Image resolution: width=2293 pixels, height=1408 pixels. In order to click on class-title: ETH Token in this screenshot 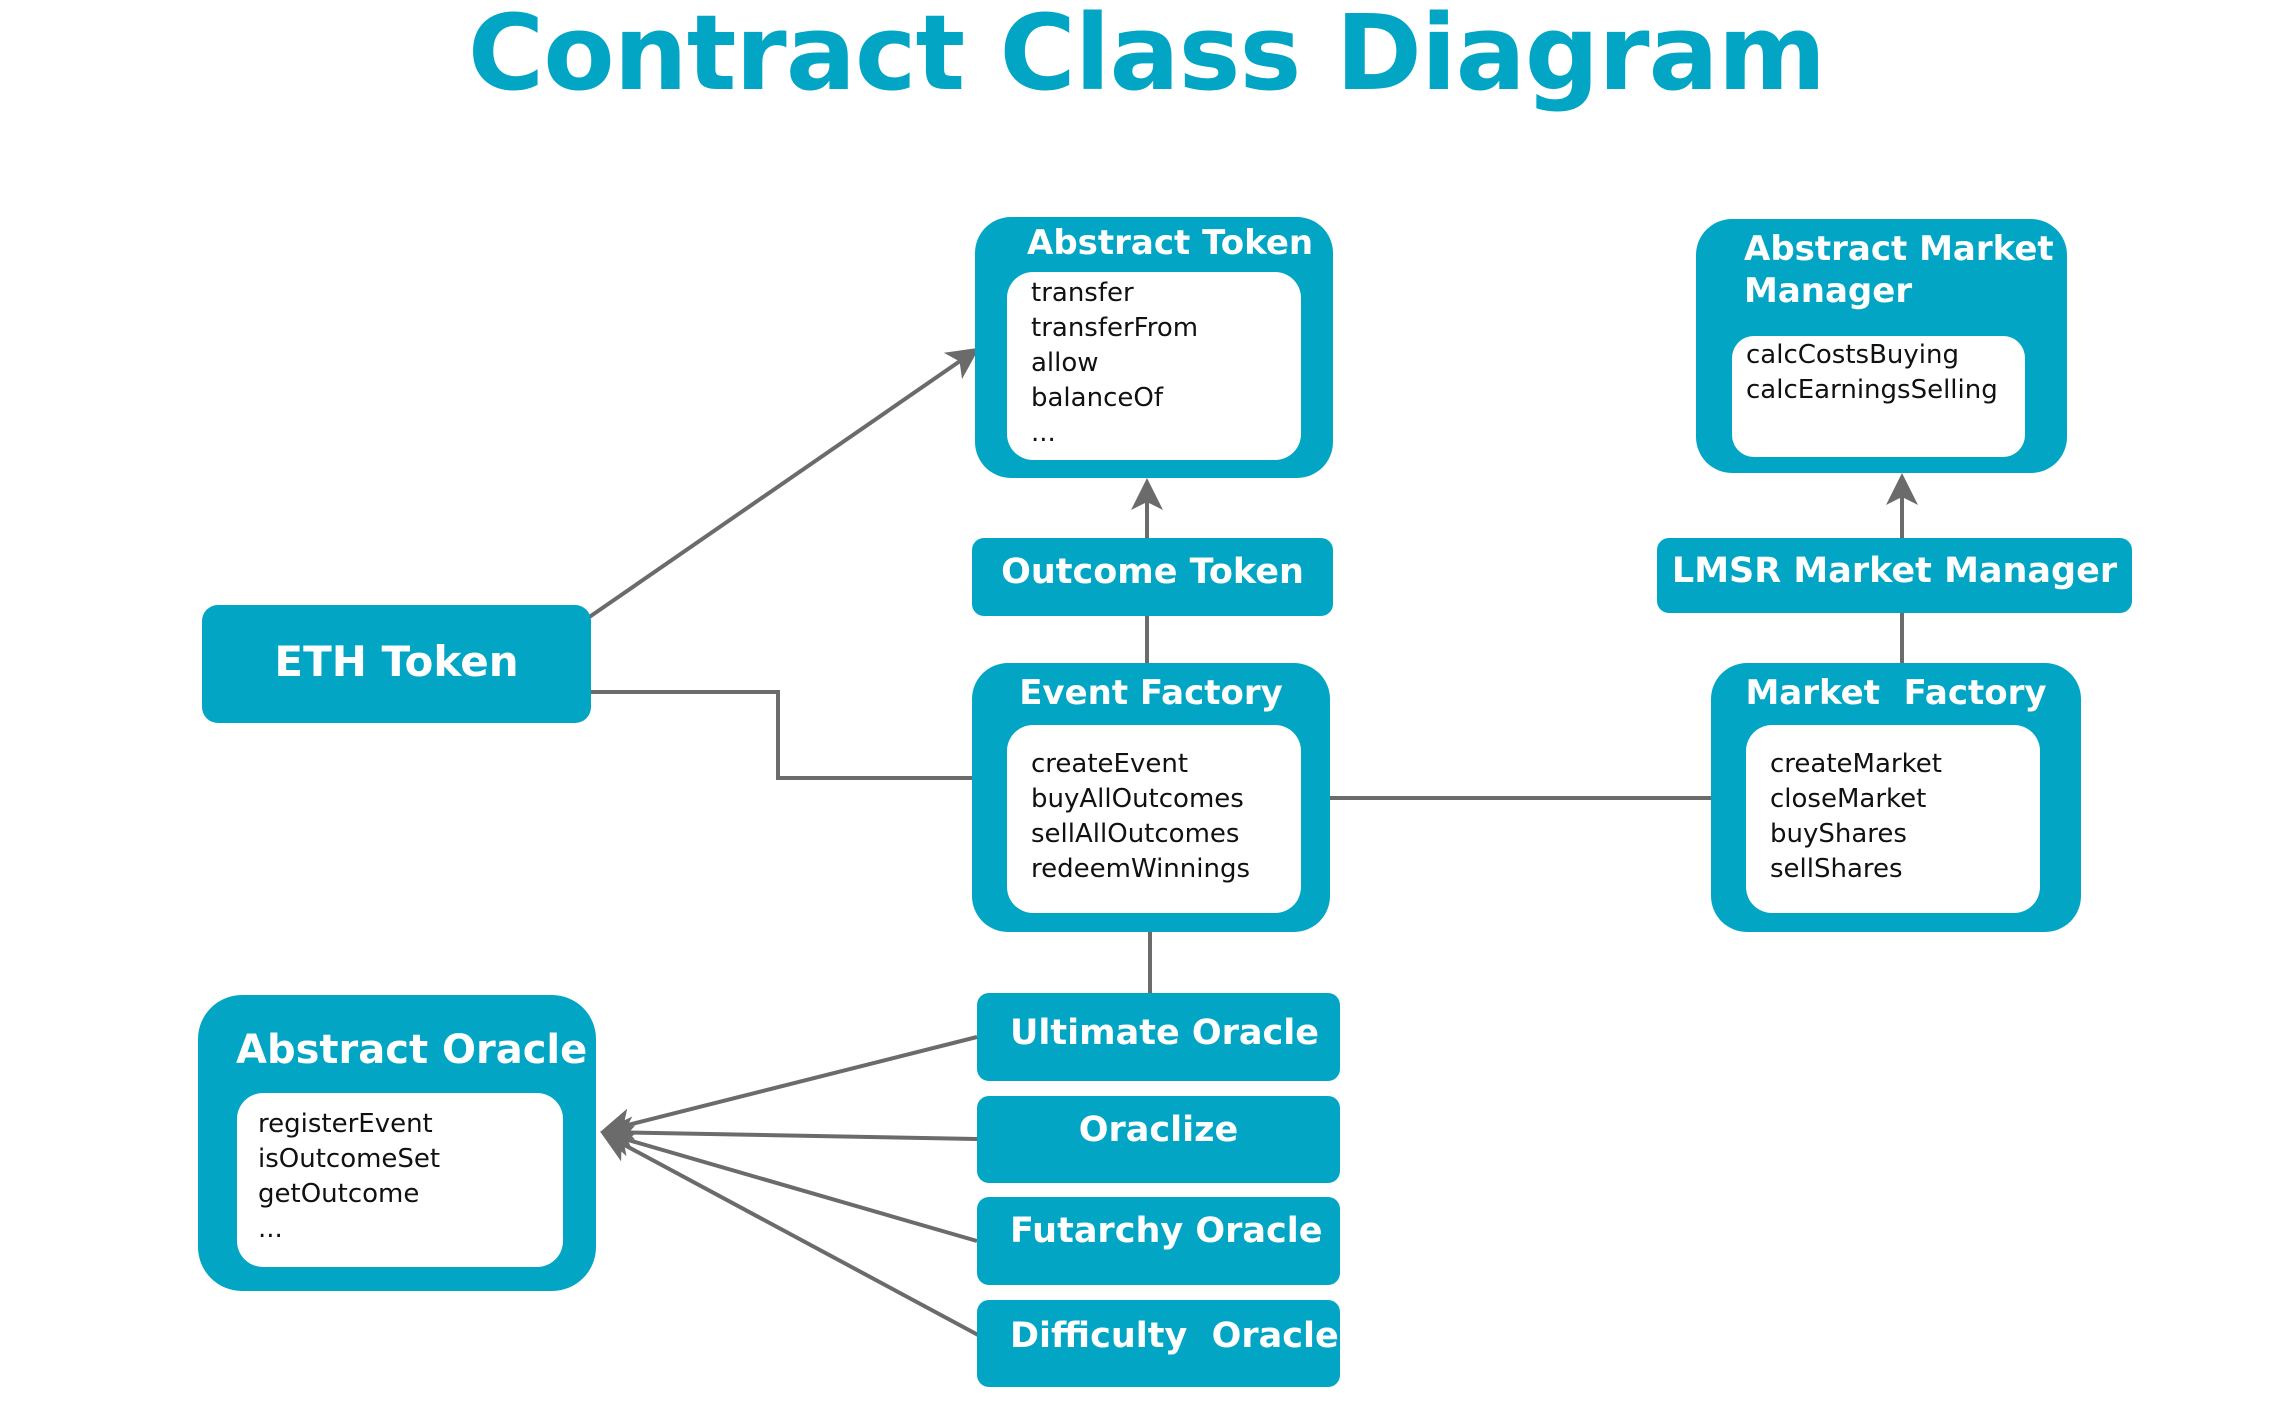, I will do `click(396, 661)`.